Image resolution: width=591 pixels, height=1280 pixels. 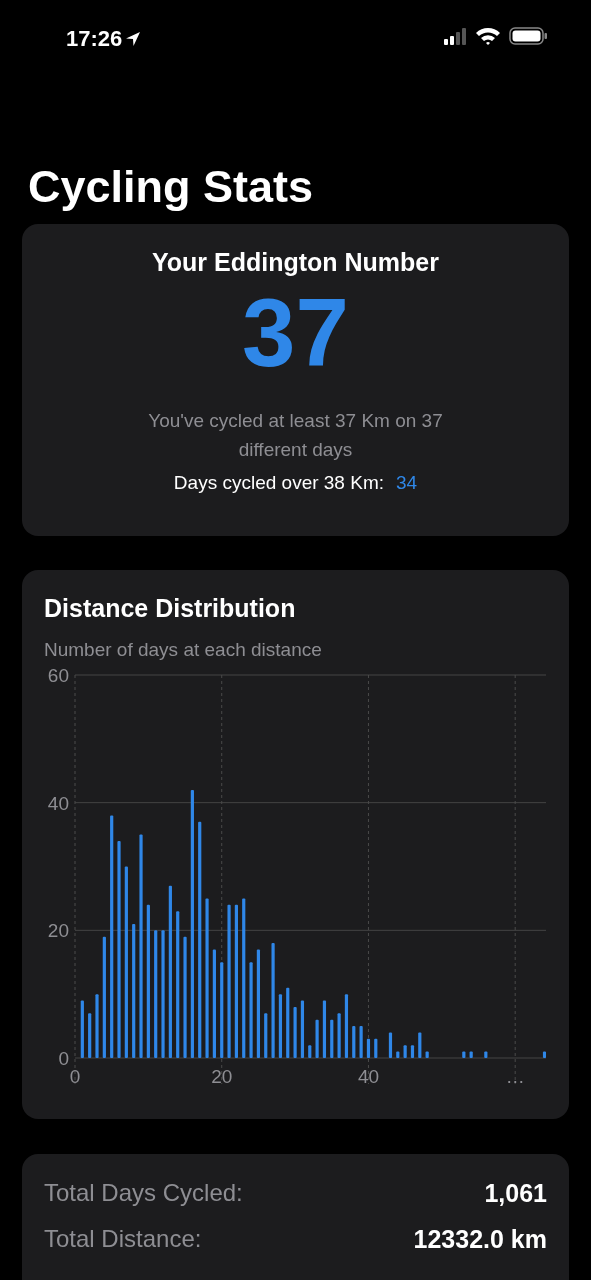 What do you see at coordinates (295, 333) in the screenshot?
I see `eddington-number: 37` at bounding box center [295, 333].